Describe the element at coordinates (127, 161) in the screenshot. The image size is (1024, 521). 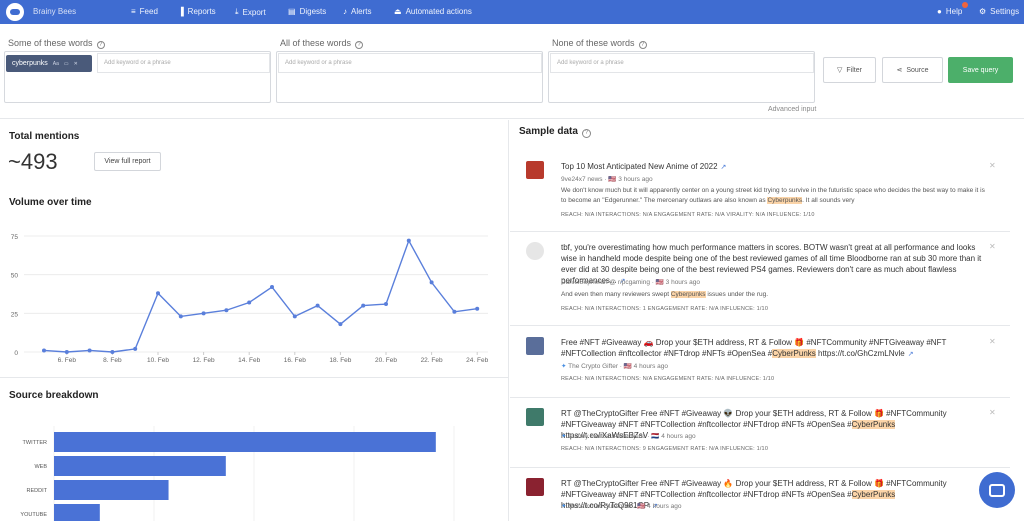
I see `view-full-report-button: View full report` at that location.